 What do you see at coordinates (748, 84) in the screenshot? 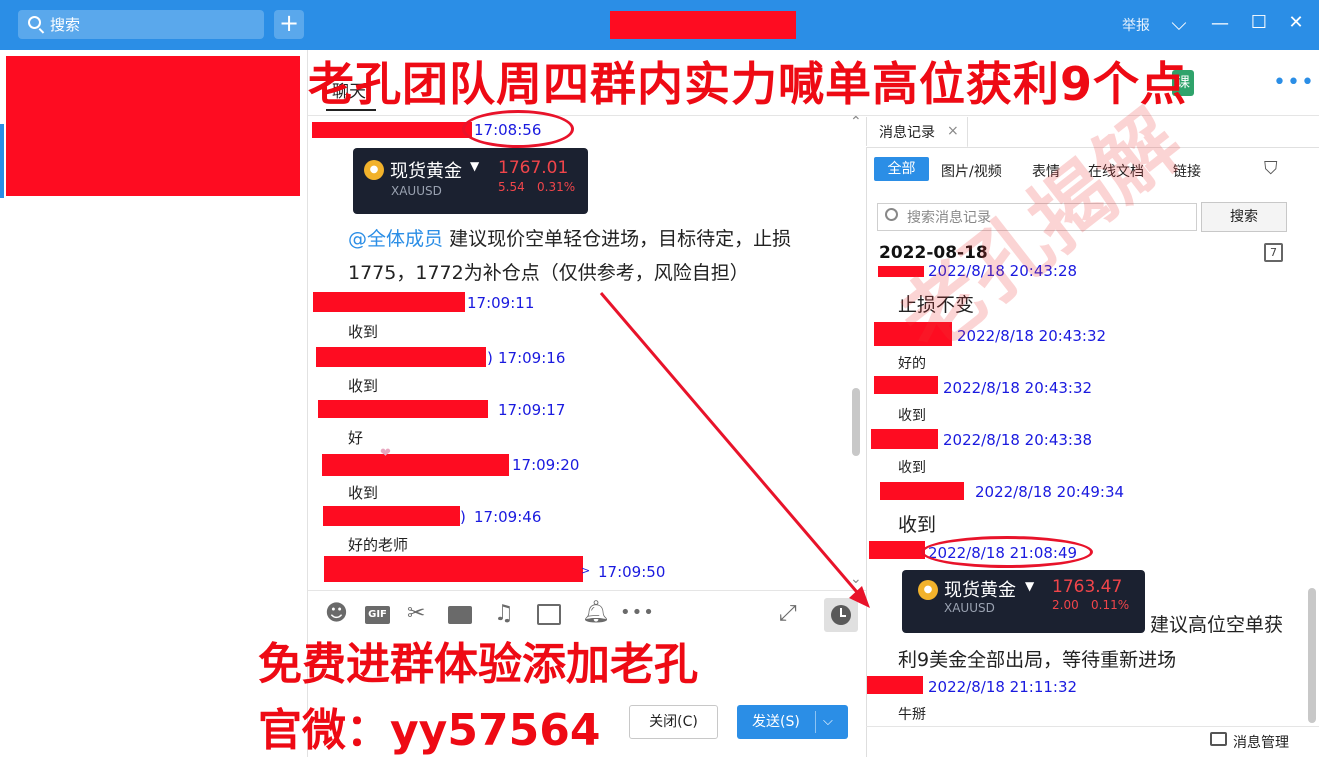
I see `overlay-headline: 老孔团队周四群内实力喊单高位获利9个点` at bounding box center [748, 84].